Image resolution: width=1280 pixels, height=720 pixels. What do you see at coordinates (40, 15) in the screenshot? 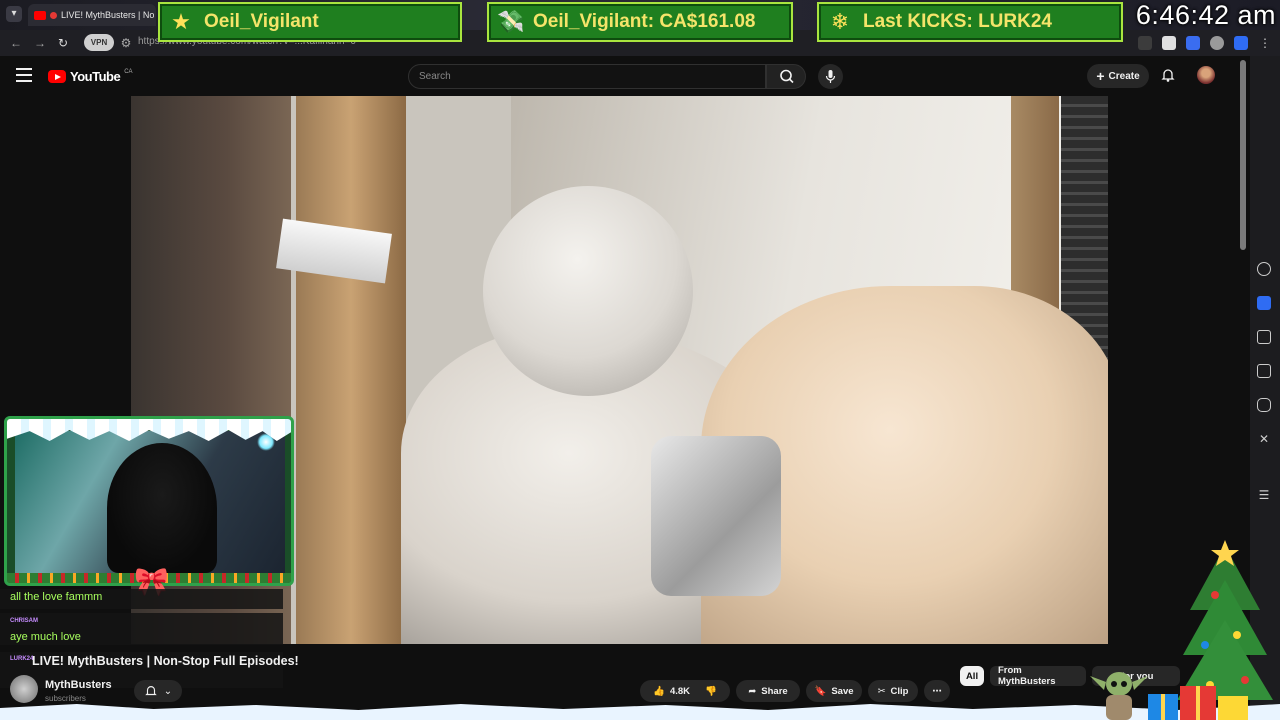
I see `youtube-favicon-icon` at bounding box center [40, 15].